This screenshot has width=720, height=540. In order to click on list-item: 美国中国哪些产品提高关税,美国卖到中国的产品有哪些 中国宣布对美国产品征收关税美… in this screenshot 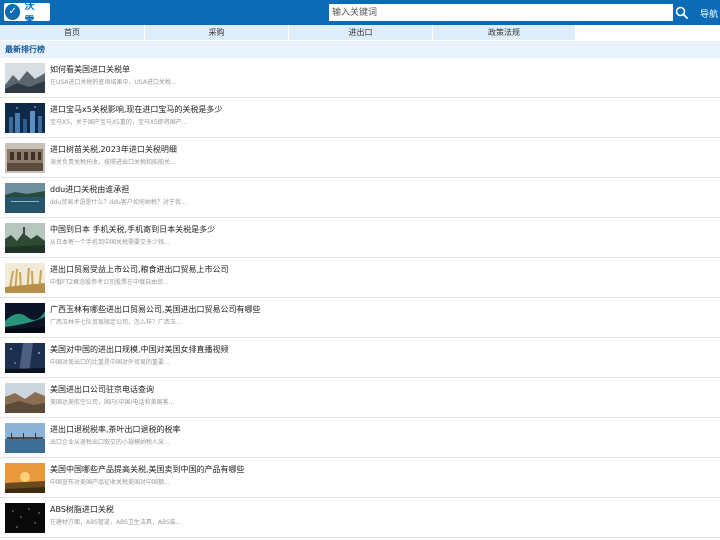, I will do `click(360, 478)`.